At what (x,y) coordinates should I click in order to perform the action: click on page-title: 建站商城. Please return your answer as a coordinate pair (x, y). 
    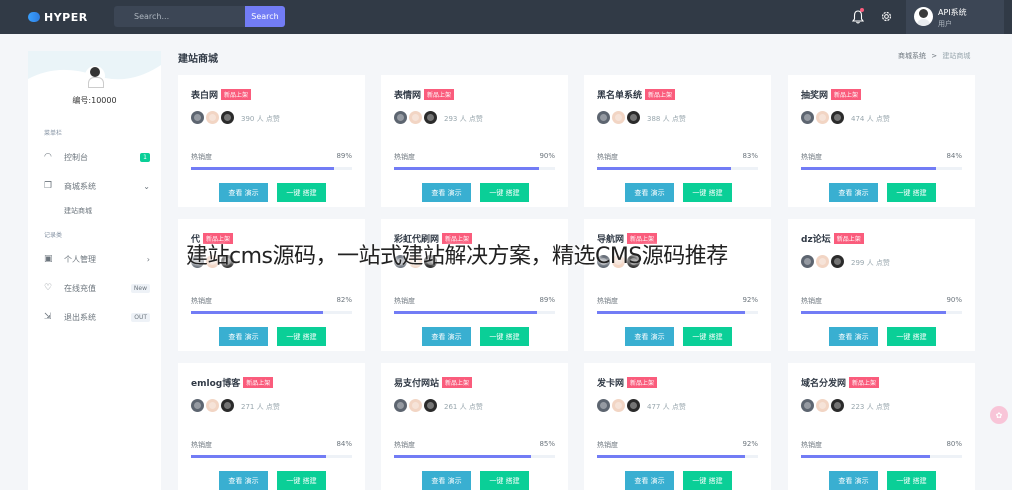
    Looking at the image, I should click on (198, 59).